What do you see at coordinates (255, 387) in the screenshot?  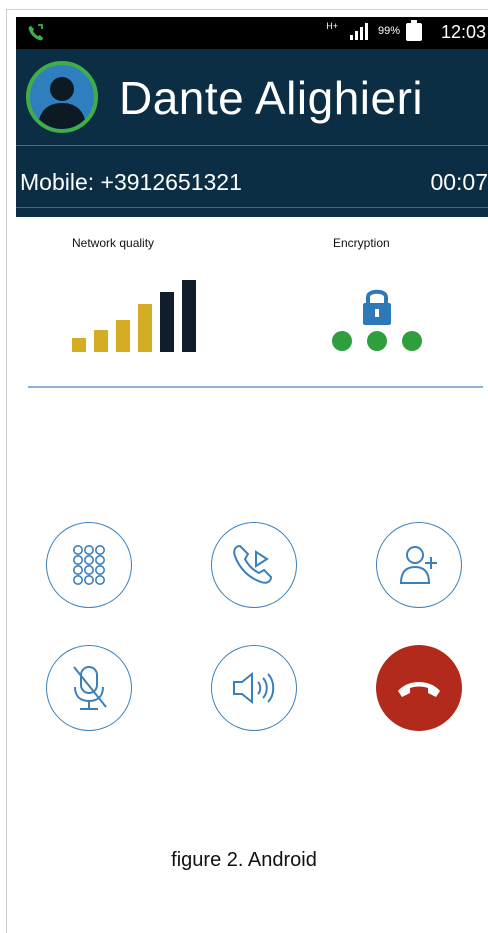 I see `section-separator` at bounding box center [255, 387].